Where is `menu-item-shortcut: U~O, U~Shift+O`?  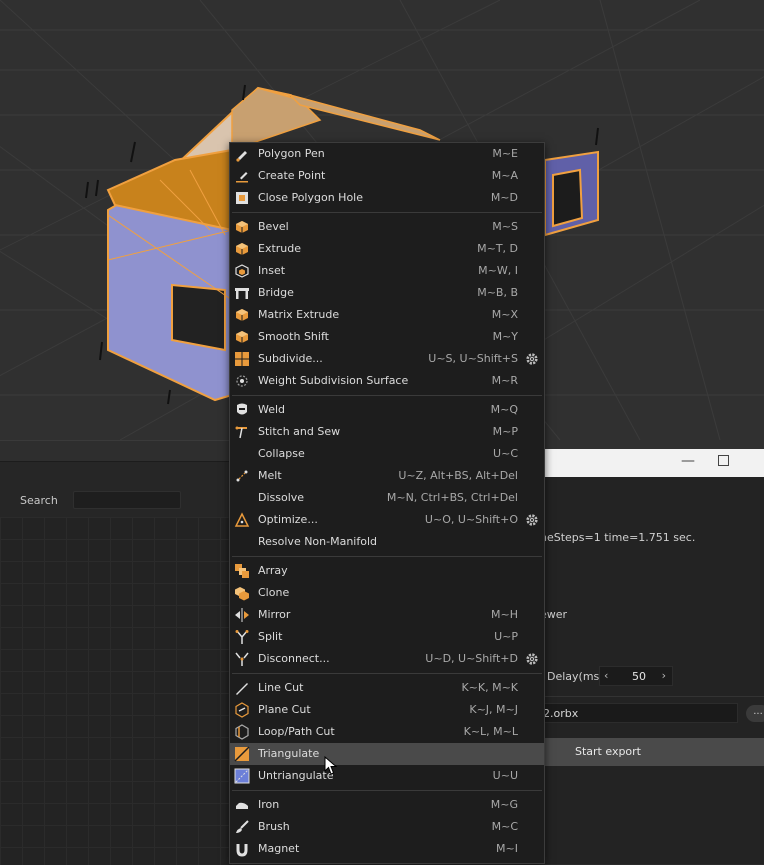 menu-item-shortcut: U~O, U~Shift+O is located at coordinates (471, 519).